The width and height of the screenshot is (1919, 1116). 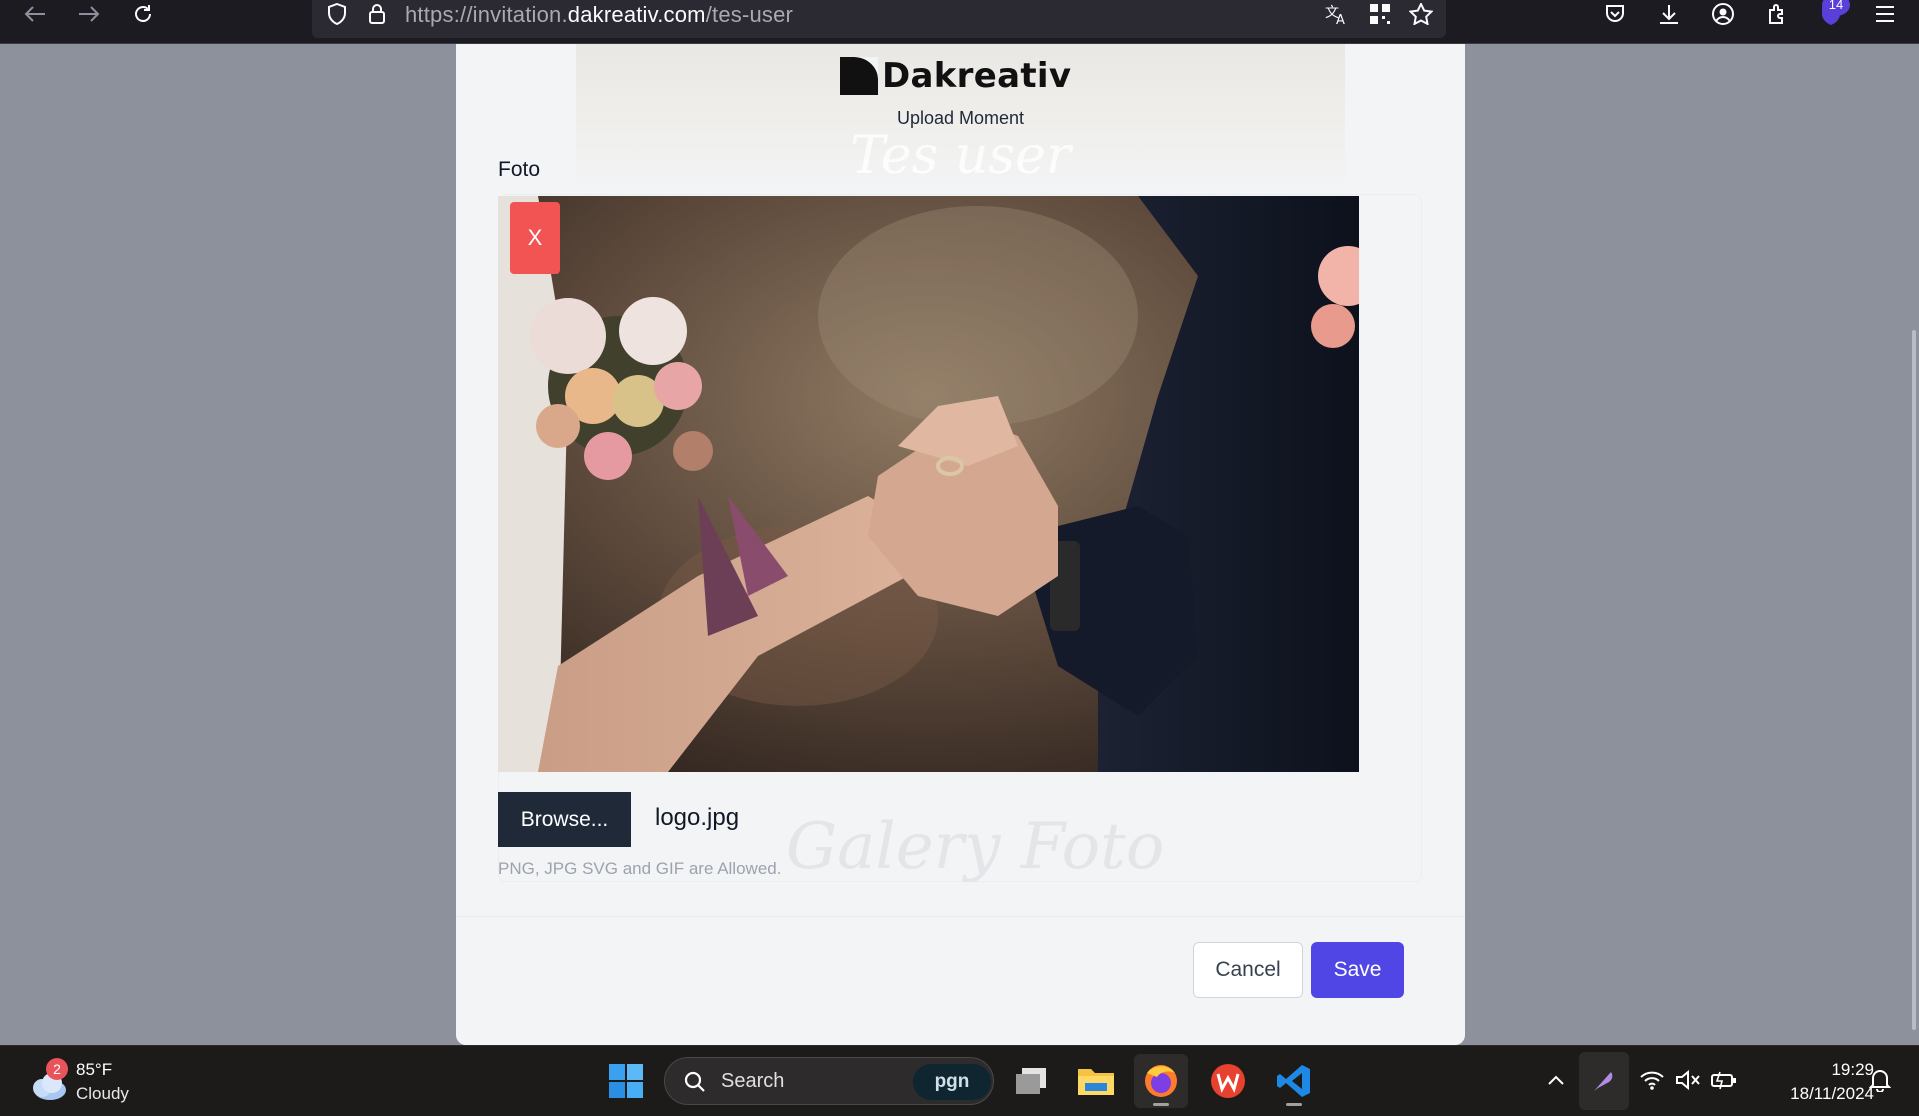 What do you see at coordinates (377, 14) in the screenshot?
I see `lock-icon` at bounding box center [377, 14].